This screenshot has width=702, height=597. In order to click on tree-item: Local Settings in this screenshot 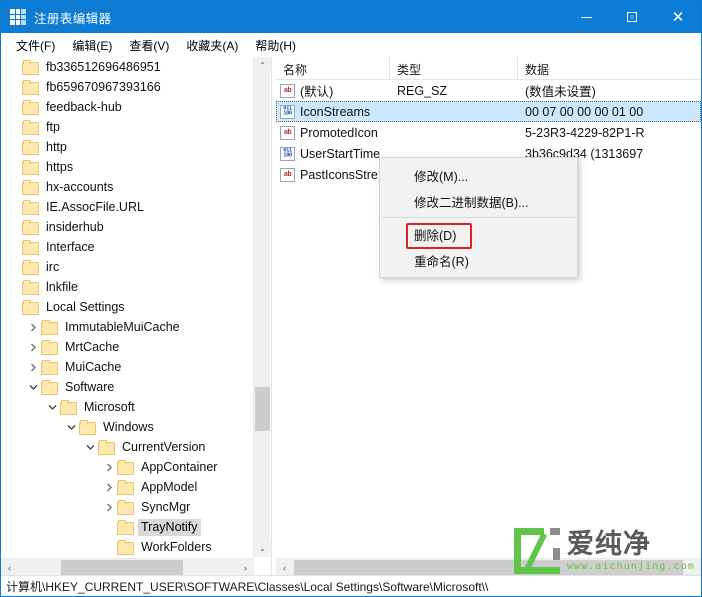, I will do `click(127, 307)`.